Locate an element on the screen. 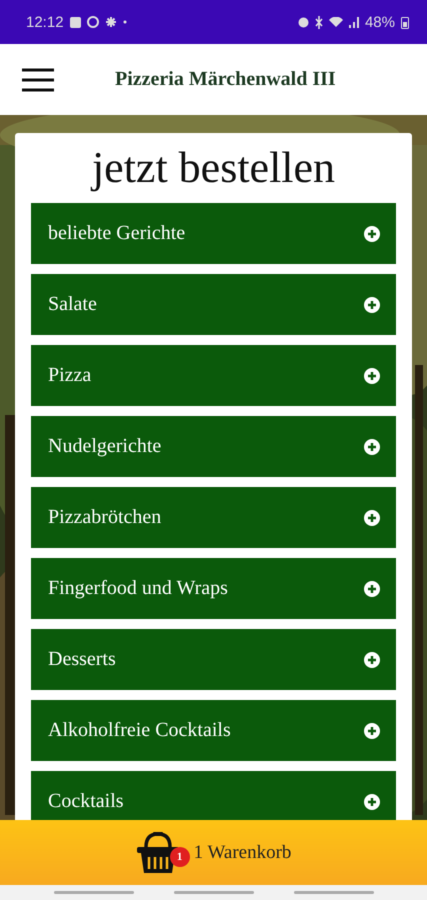 The image size is (427, 900). order-heading: jetzt bestellen is located at coordinates (213, 168).